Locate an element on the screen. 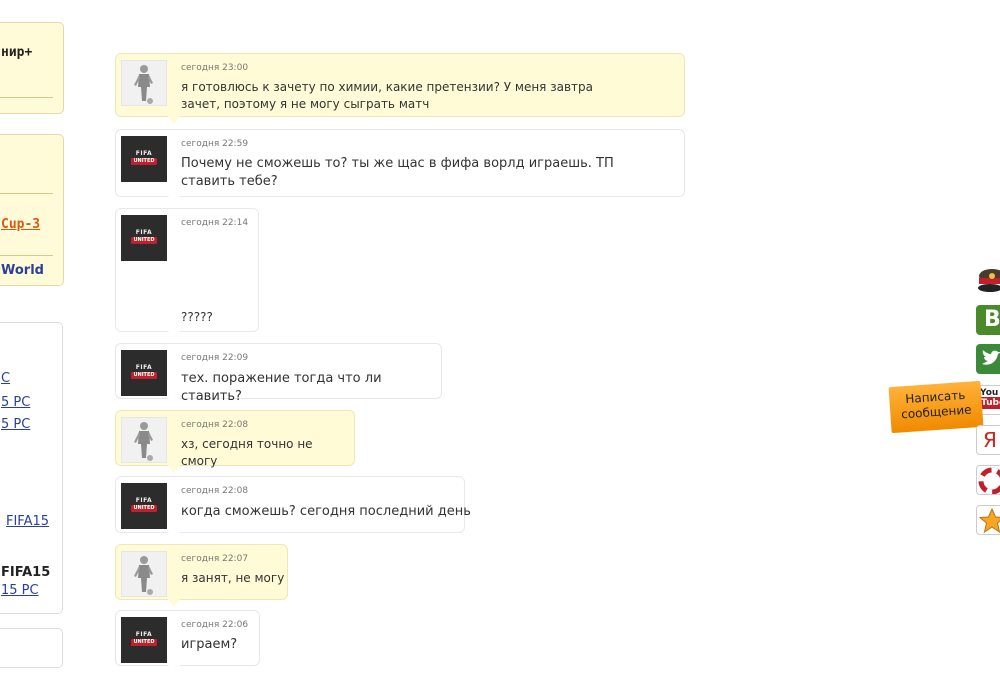 This screenshot has width=1000, height=700. message-text: играем? is located at coordinates (209, 644).